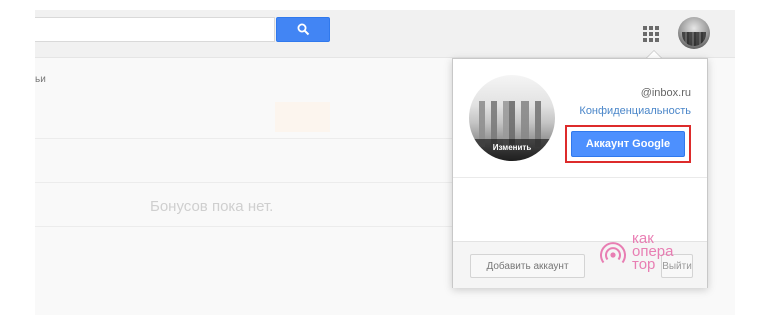 This screenshot has height=330, width=770. Describe the element at coordinates (512, 118) in the screenshot. I see `profile-photo: Изменить` at that location.